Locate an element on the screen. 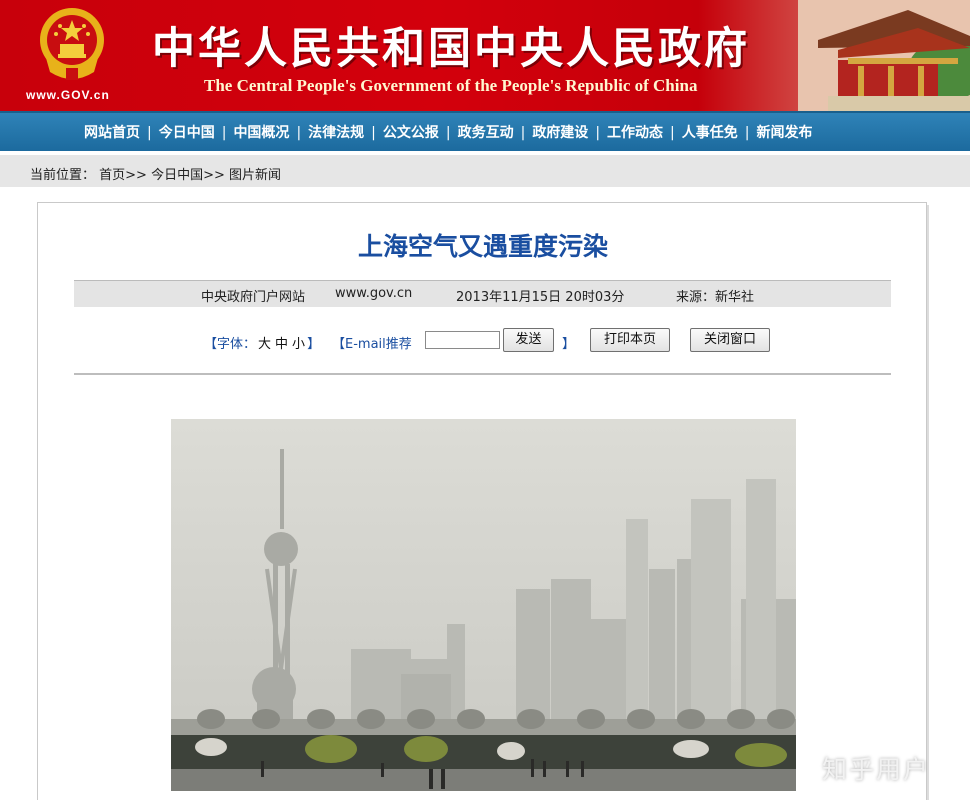  email-recommend-label: 【E-mail推荐 is located at coordinates (372, 344).